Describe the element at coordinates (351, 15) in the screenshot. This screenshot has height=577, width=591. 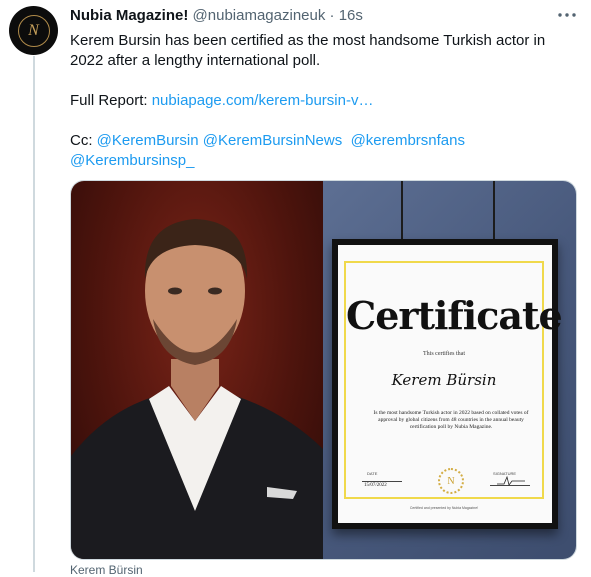
I see `tweet-timestamp: 16s` at that location.